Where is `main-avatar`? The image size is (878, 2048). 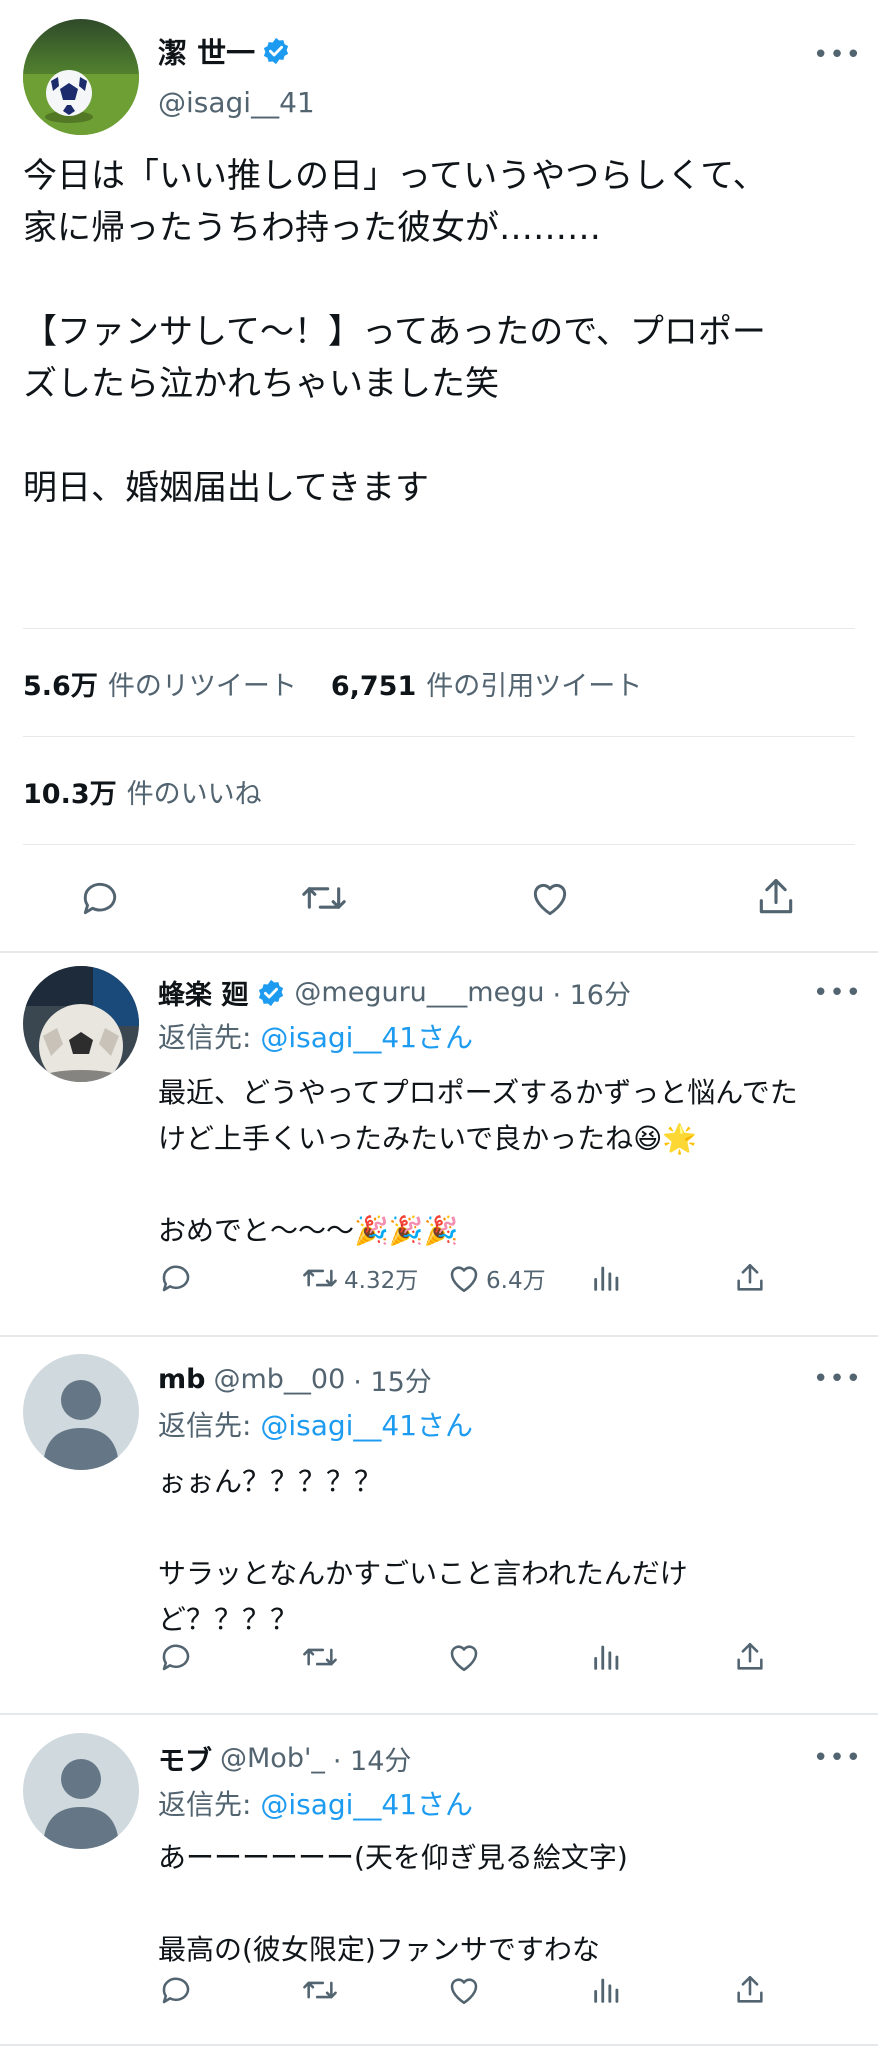 main-avatar is located at coordinates (81, 77).